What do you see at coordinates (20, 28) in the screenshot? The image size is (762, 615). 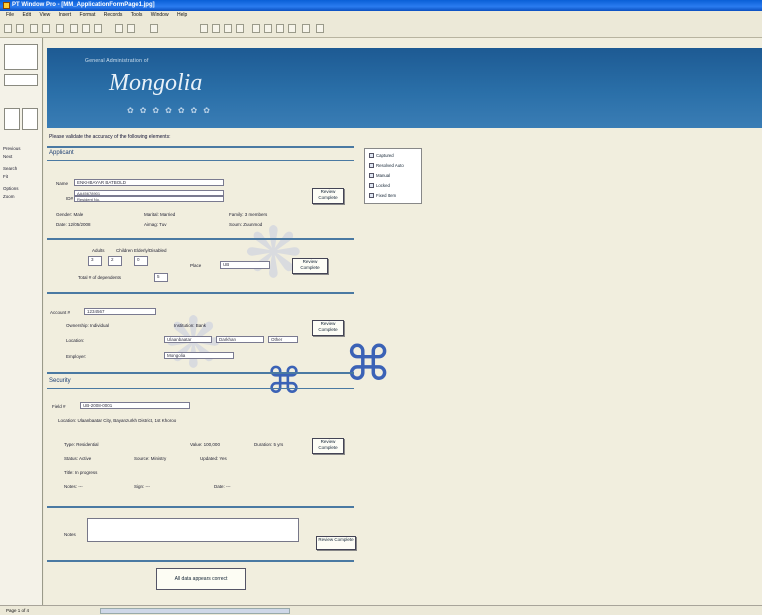 I see `open-icon` at bounding box center [20, 28].